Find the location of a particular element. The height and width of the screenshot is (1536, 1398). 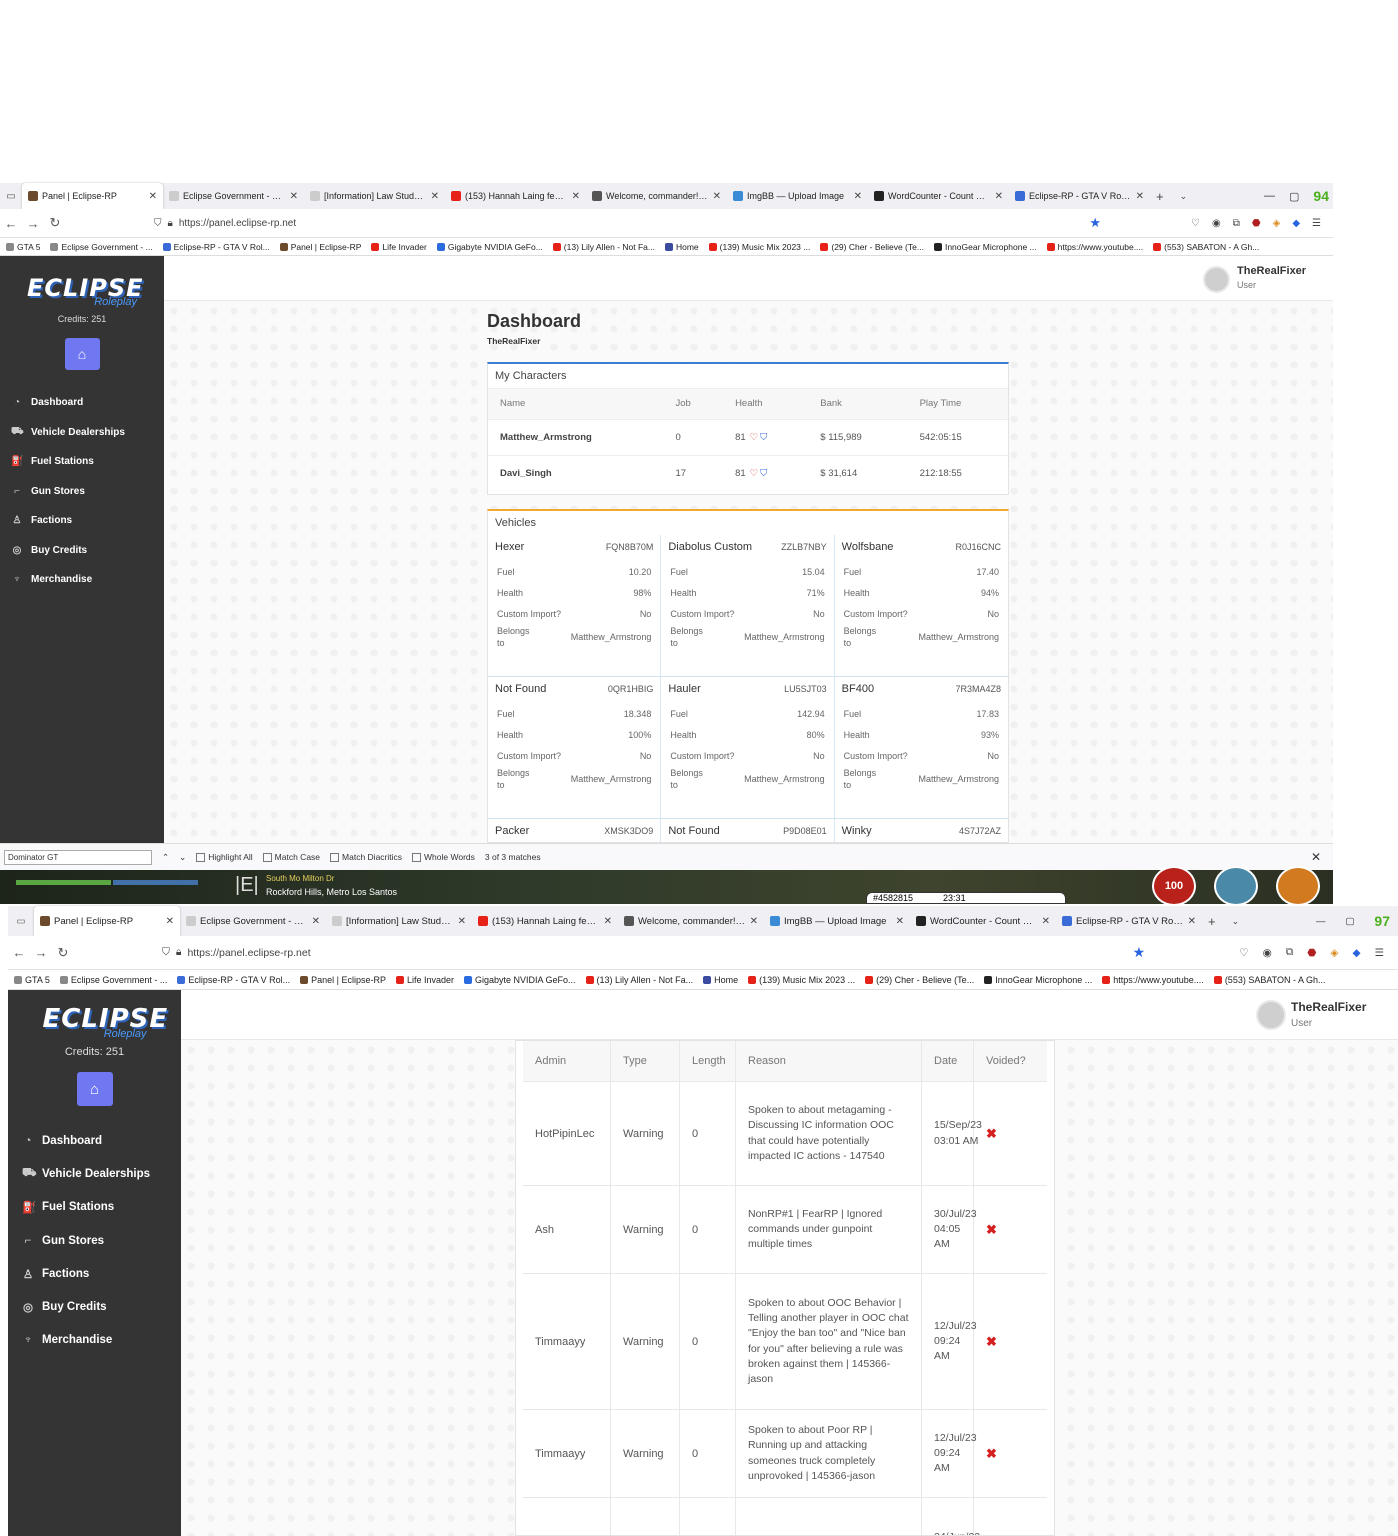

tab-0: Panel | Eclipse-RP ✕ is located at coordinates (107, 921).